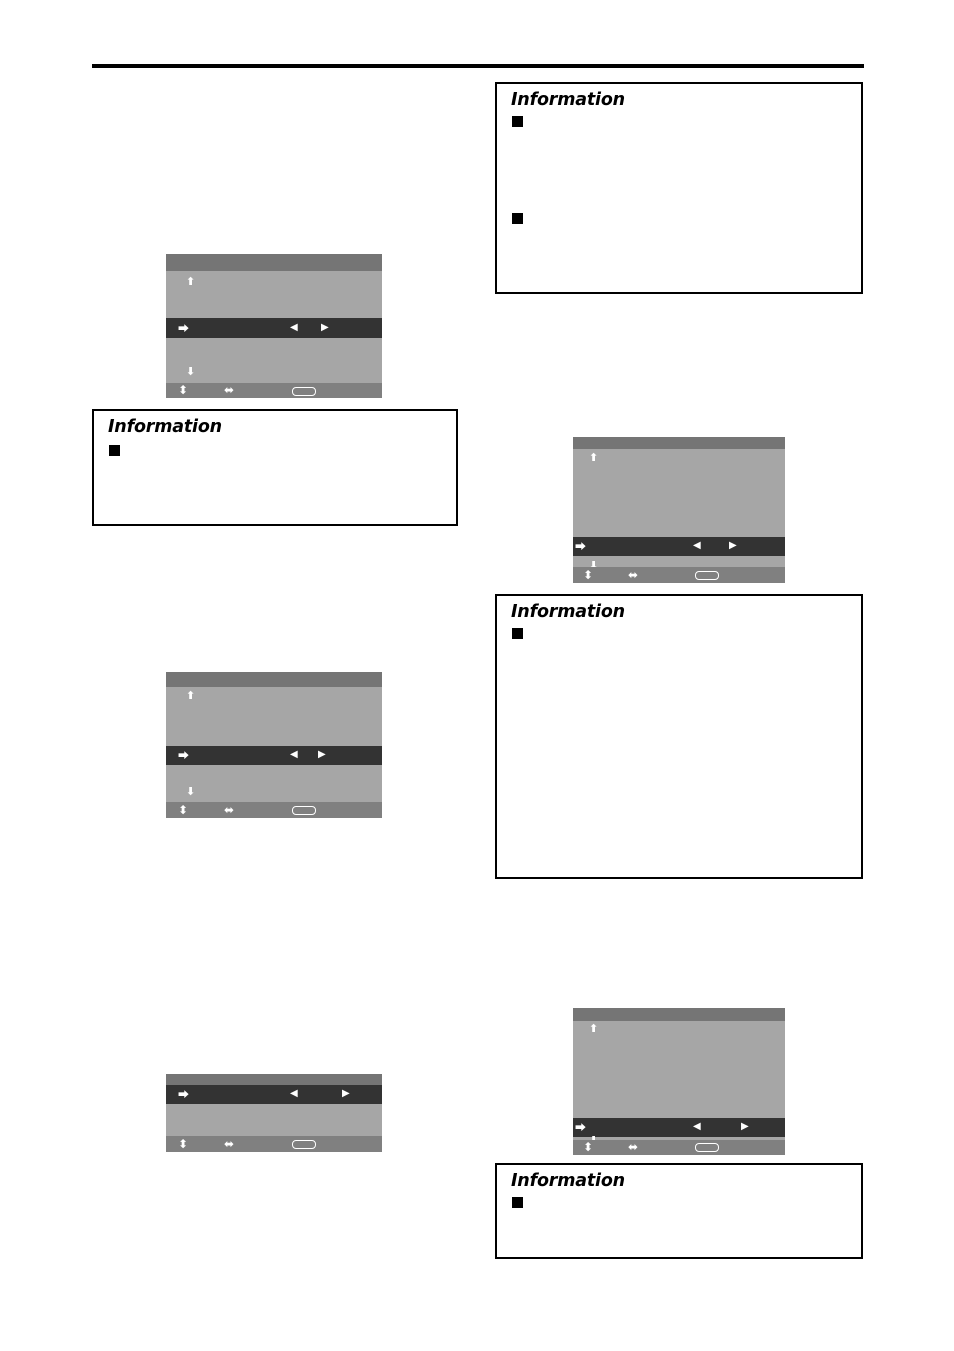 Image resolution: width=954 pixels, height=1351 pixels. I want to click on info-box-right-bottom: Information, so click(679, 1211).